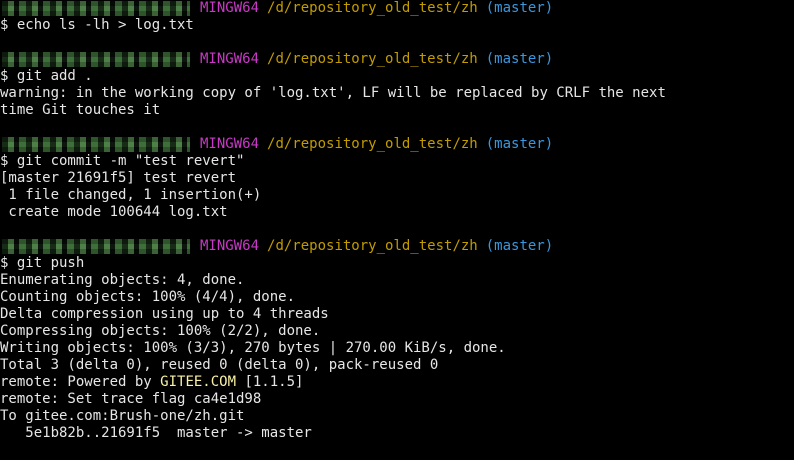 The height and width of the screenshot is (460, 794). I want to click on remote-powered-prefix: remote: Powered by, so click(80, 382).